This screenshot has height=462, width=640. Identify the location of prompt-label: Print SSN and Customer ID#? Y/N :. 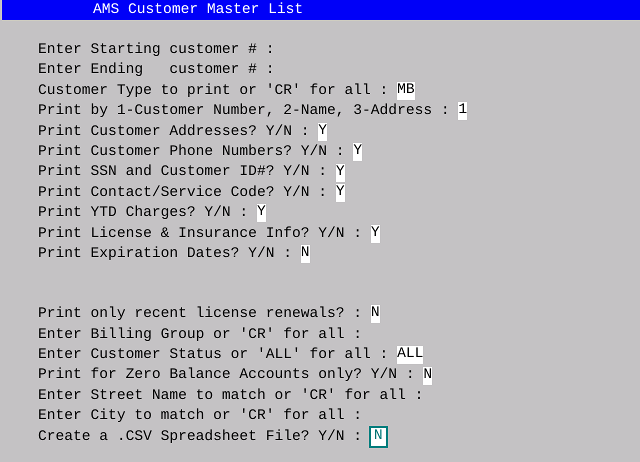
(183, 172).